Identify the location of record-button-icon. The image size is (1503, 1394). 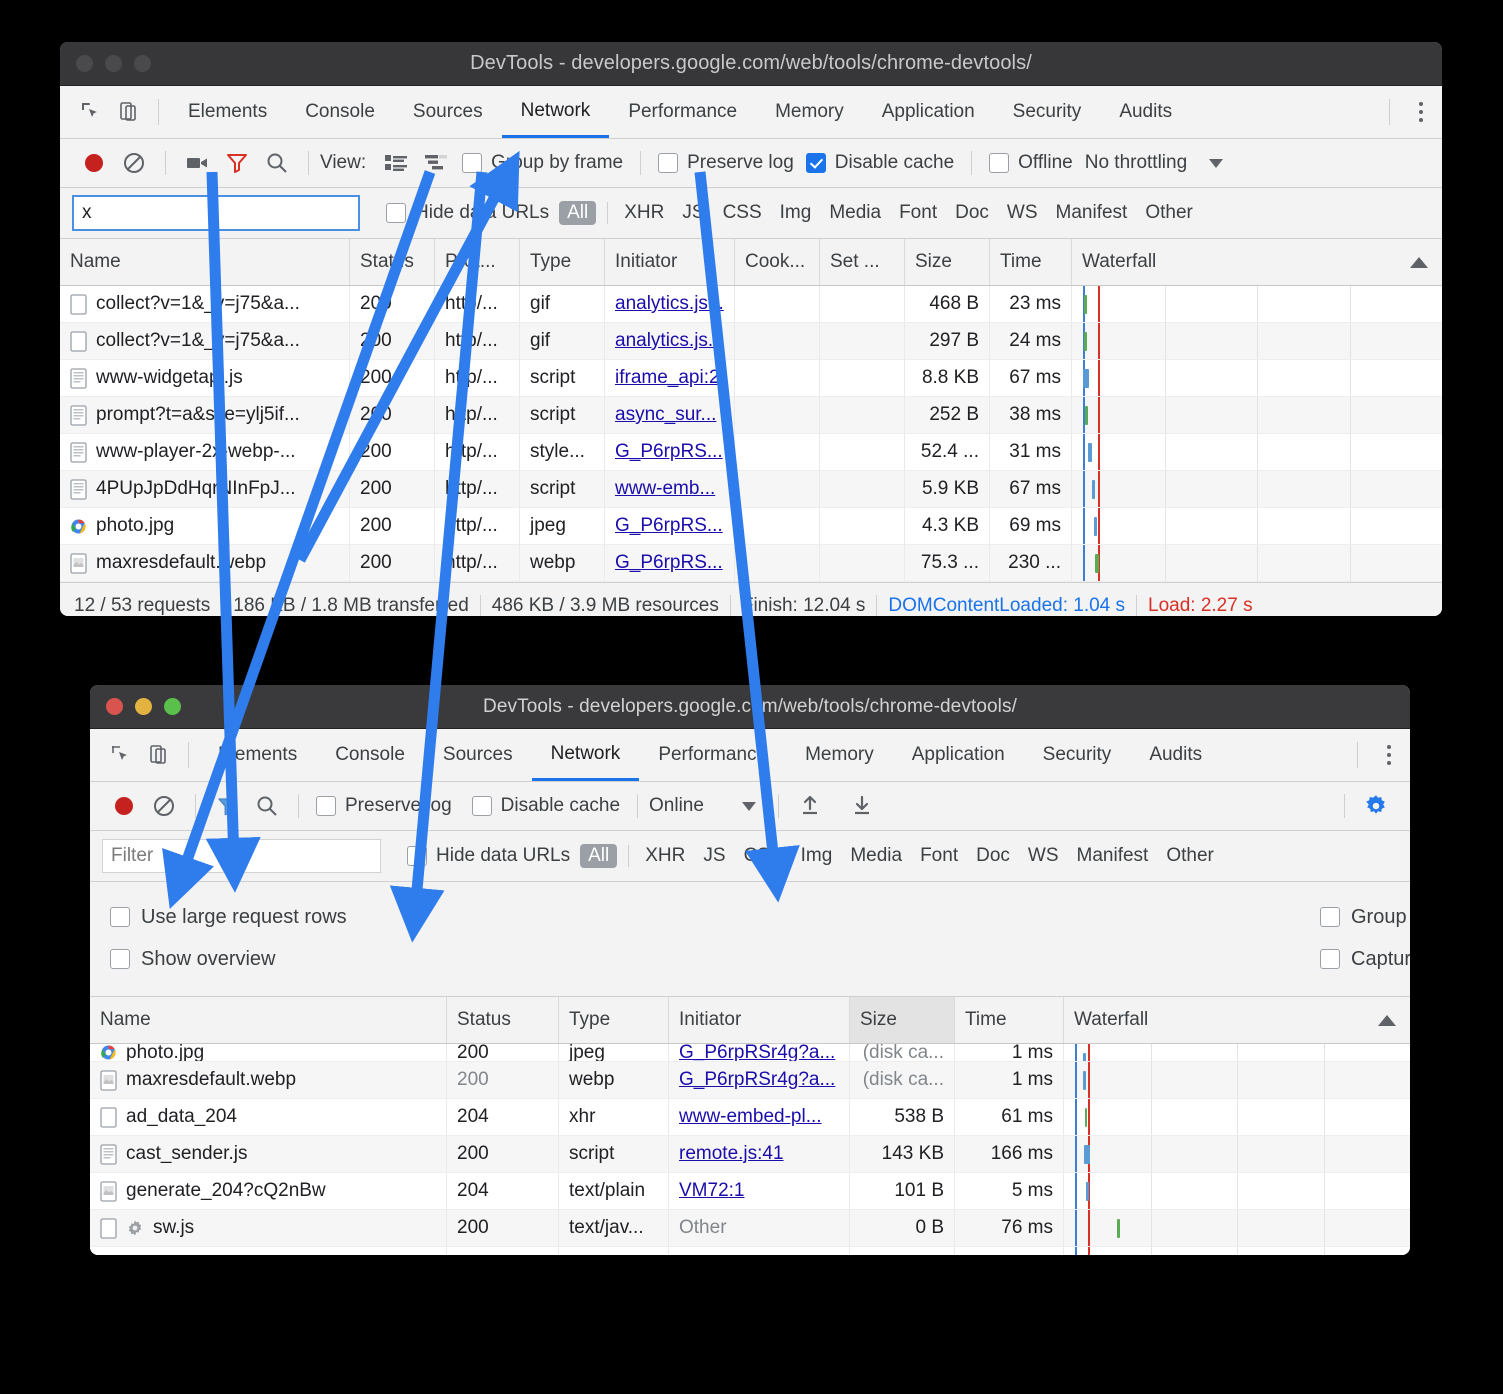
(124, 806).